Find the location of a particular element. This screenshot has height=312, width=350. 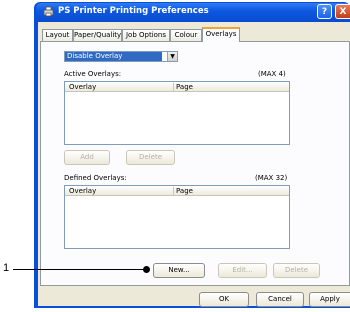

active-overlays-max: (MAX 4) is located at coordinates (272, 74).